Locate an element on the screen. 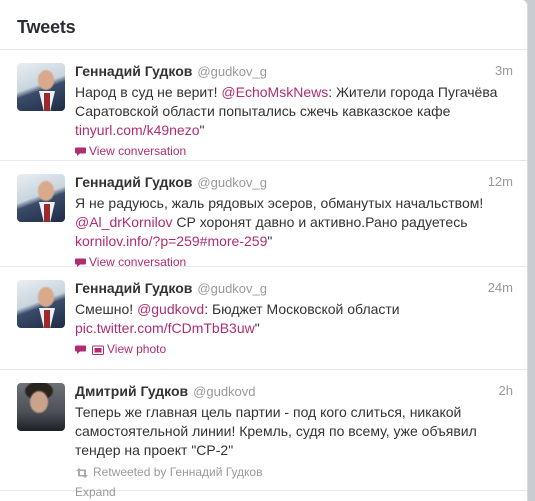 This screenshot has height=501, width=535. timeline-header: Tweets is located at coordinates (263, 25).